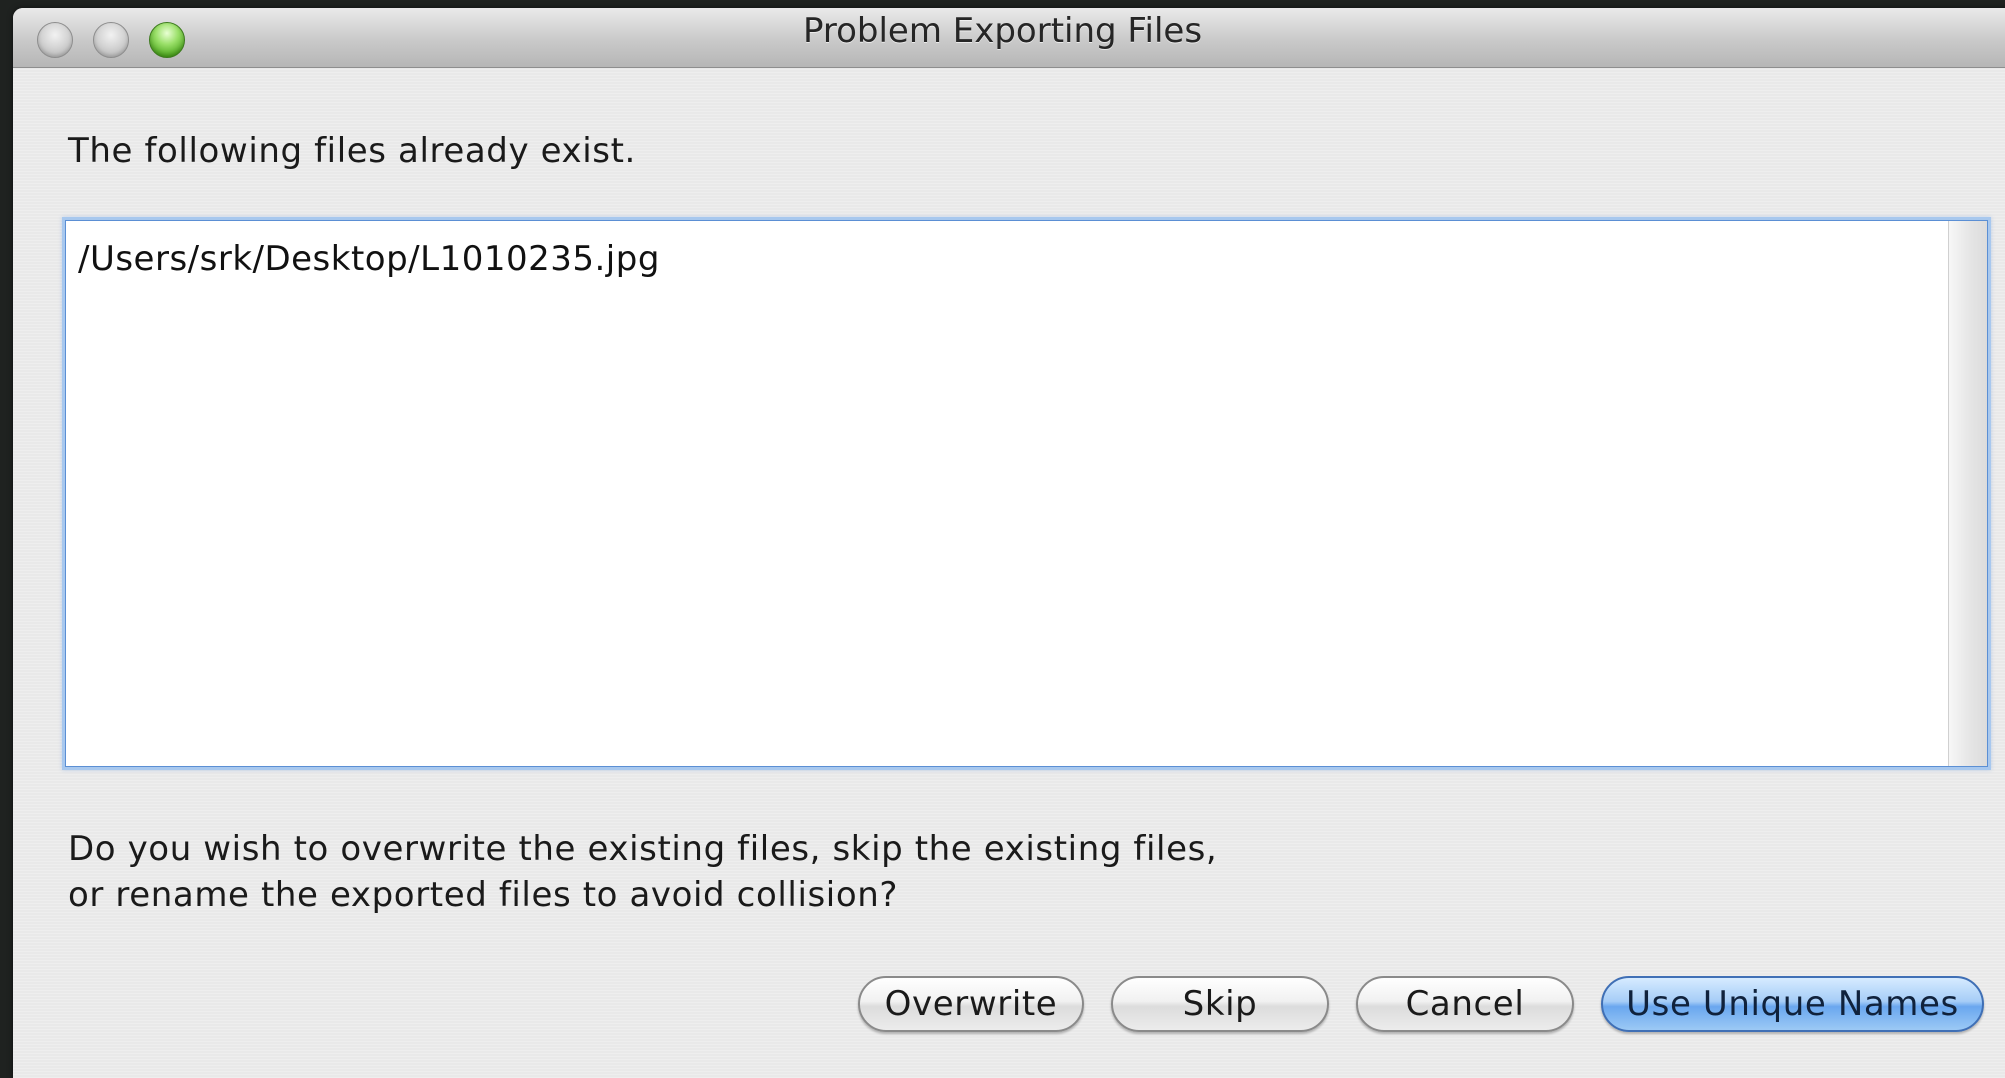  I want to click on cancel-button: Cancel, so click(1465, 1004).